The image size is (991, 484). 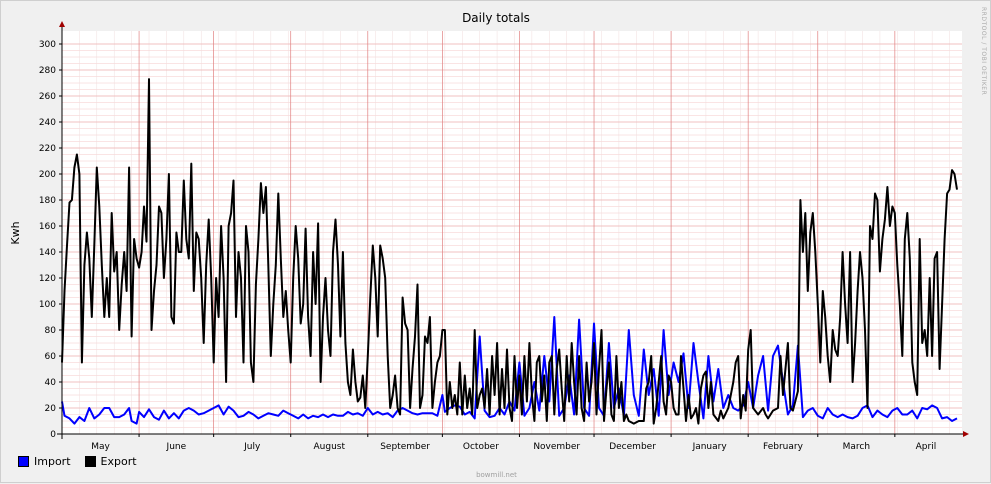 What do you see at coordinates (47, 71) in the screenshot?
I see `y-tick-label: 280` at bounding box center [47, 71].